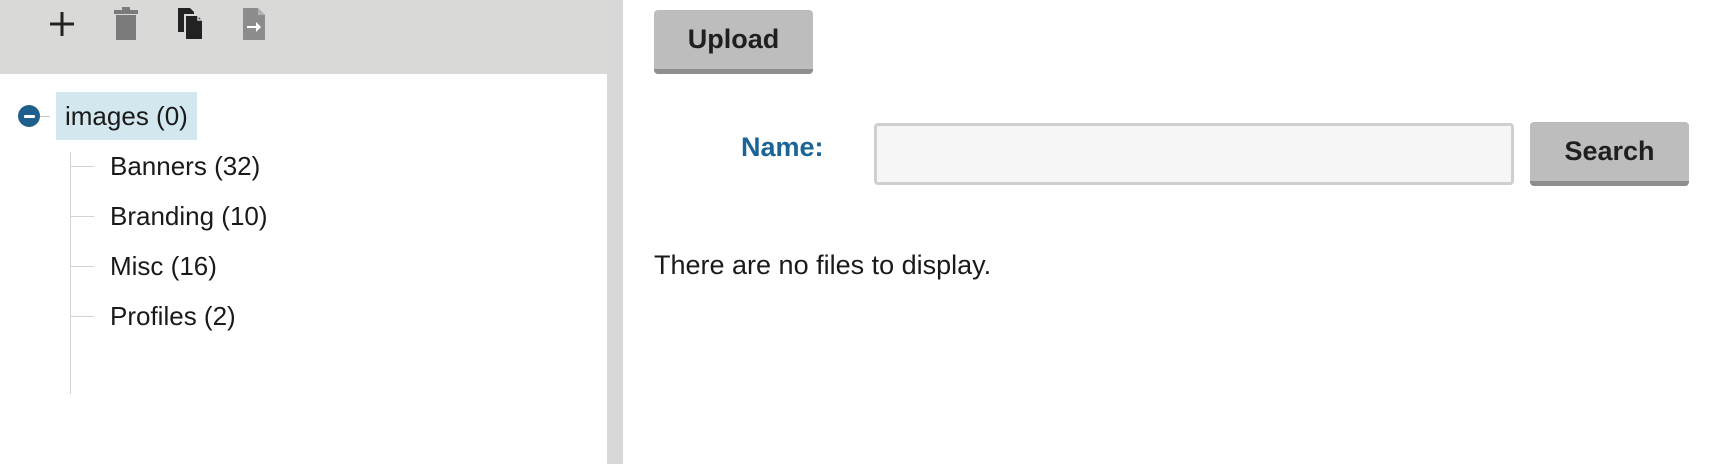 The height and width of the screenshot is (464, 1716). Describe the element at coordinates (733, 42) in the screenshot. I see `upload-button: Upload` at that location.